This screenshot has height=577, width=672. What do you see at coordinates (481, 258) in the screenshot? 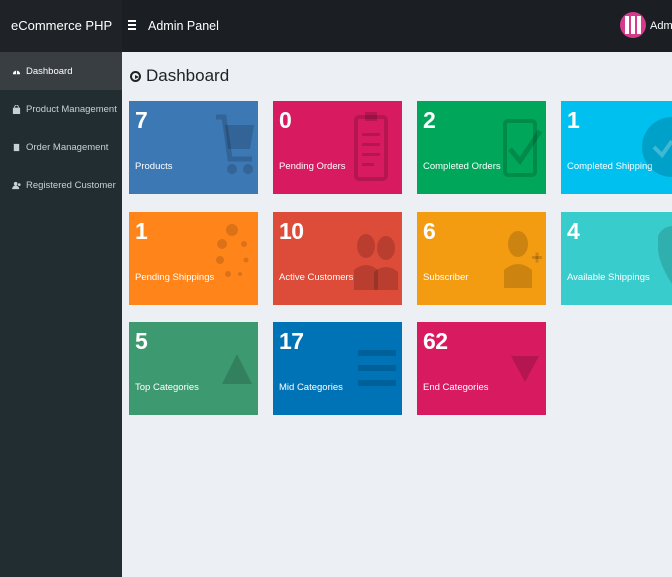
I see `card-subscriber: 6 Subscriber` at bounding box center [481, 258].